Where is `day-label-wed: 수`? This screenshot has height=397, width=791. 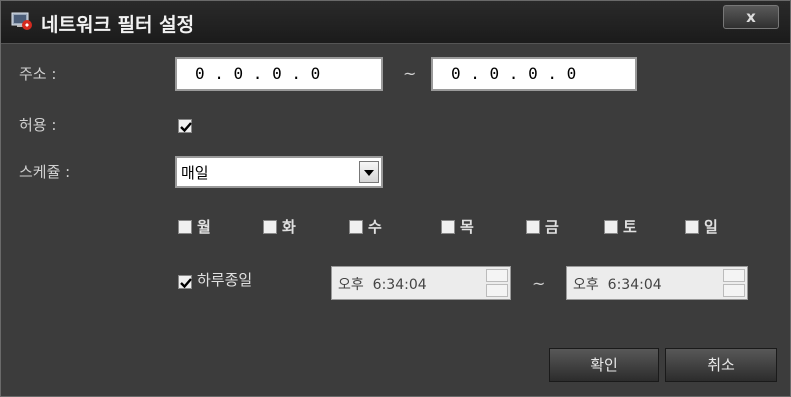
day-label-wed: 수 is located at coordinates (375, 227).